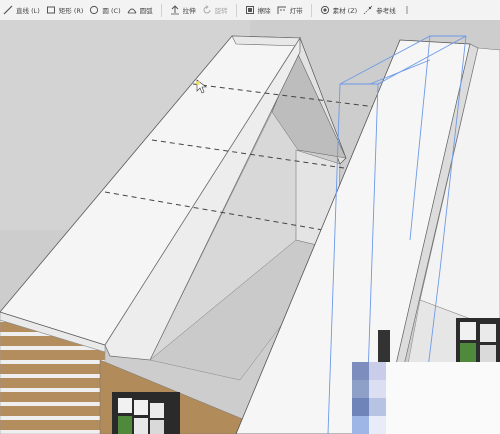 Image resolution: width=500 pixels, height=434 pixels. Describe the element at coordinates (132, 11) in the screenshot. I see `arc-icon` at that location.